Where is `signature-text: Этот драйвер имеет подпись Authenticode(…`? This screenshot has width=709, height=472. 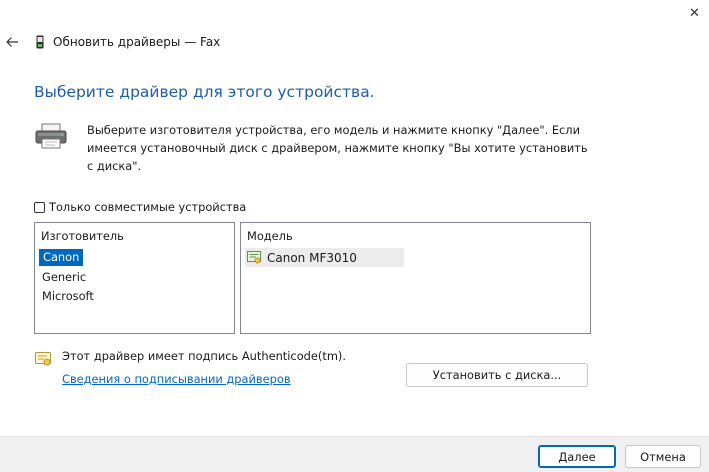
signature-text: Этот драйвер имеет подпись Authenticode(… is located at coordinates (204, 356).